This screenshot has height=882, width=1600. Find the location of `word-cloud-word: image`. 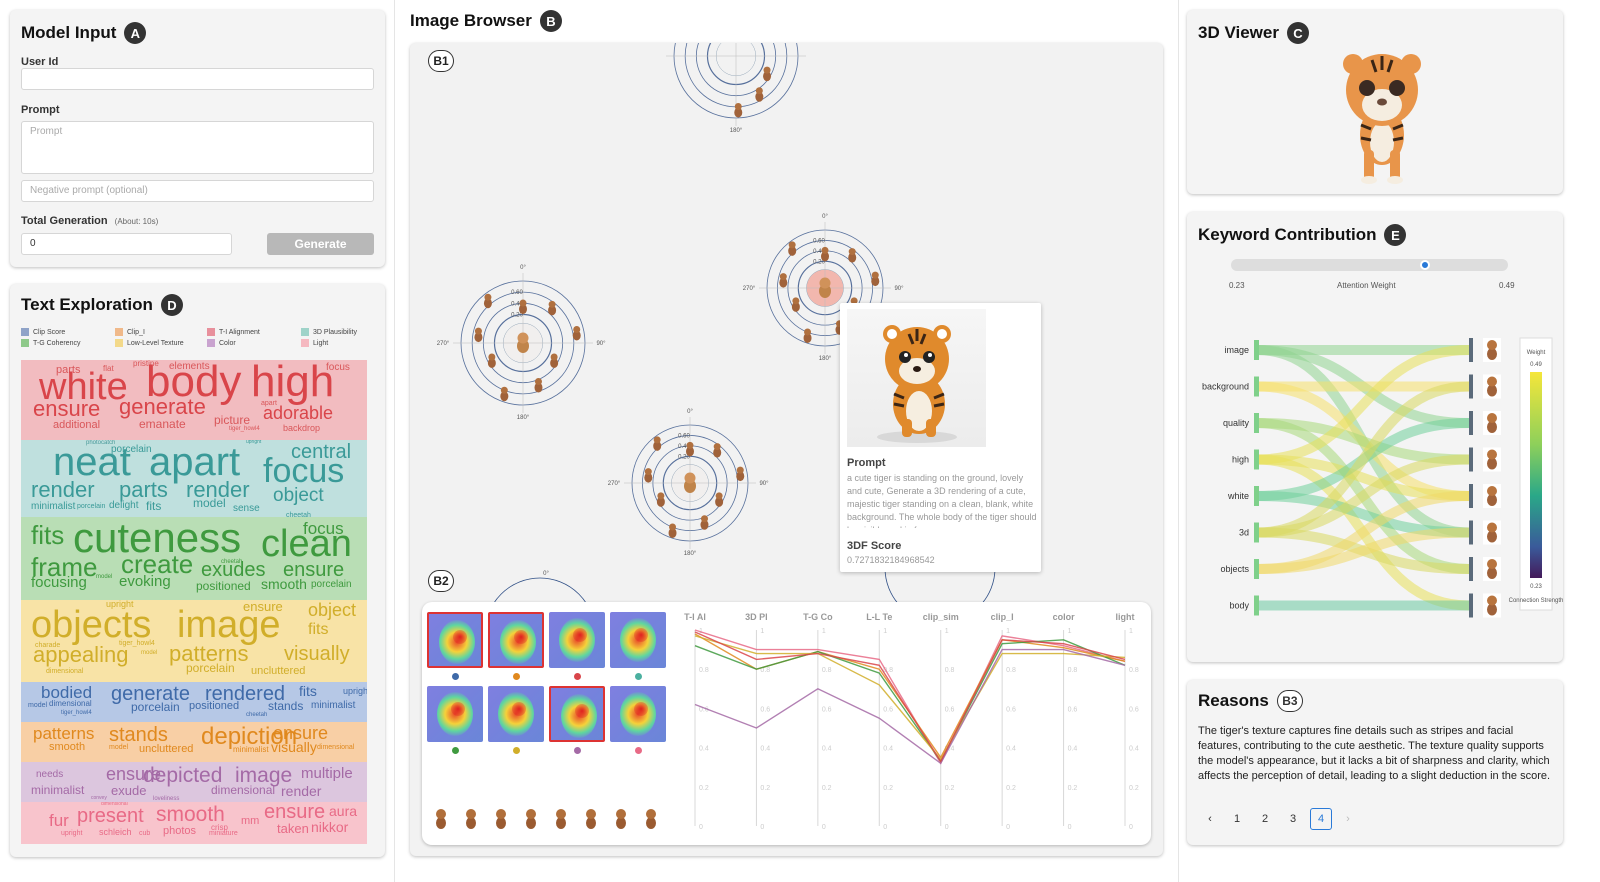

word-cloud-word: image is located at coordinates (229, 625).